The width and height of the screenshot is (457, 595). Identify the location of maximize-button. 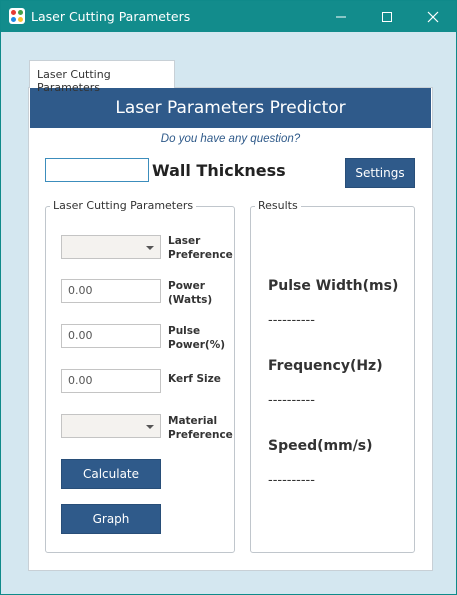
(387, 16).